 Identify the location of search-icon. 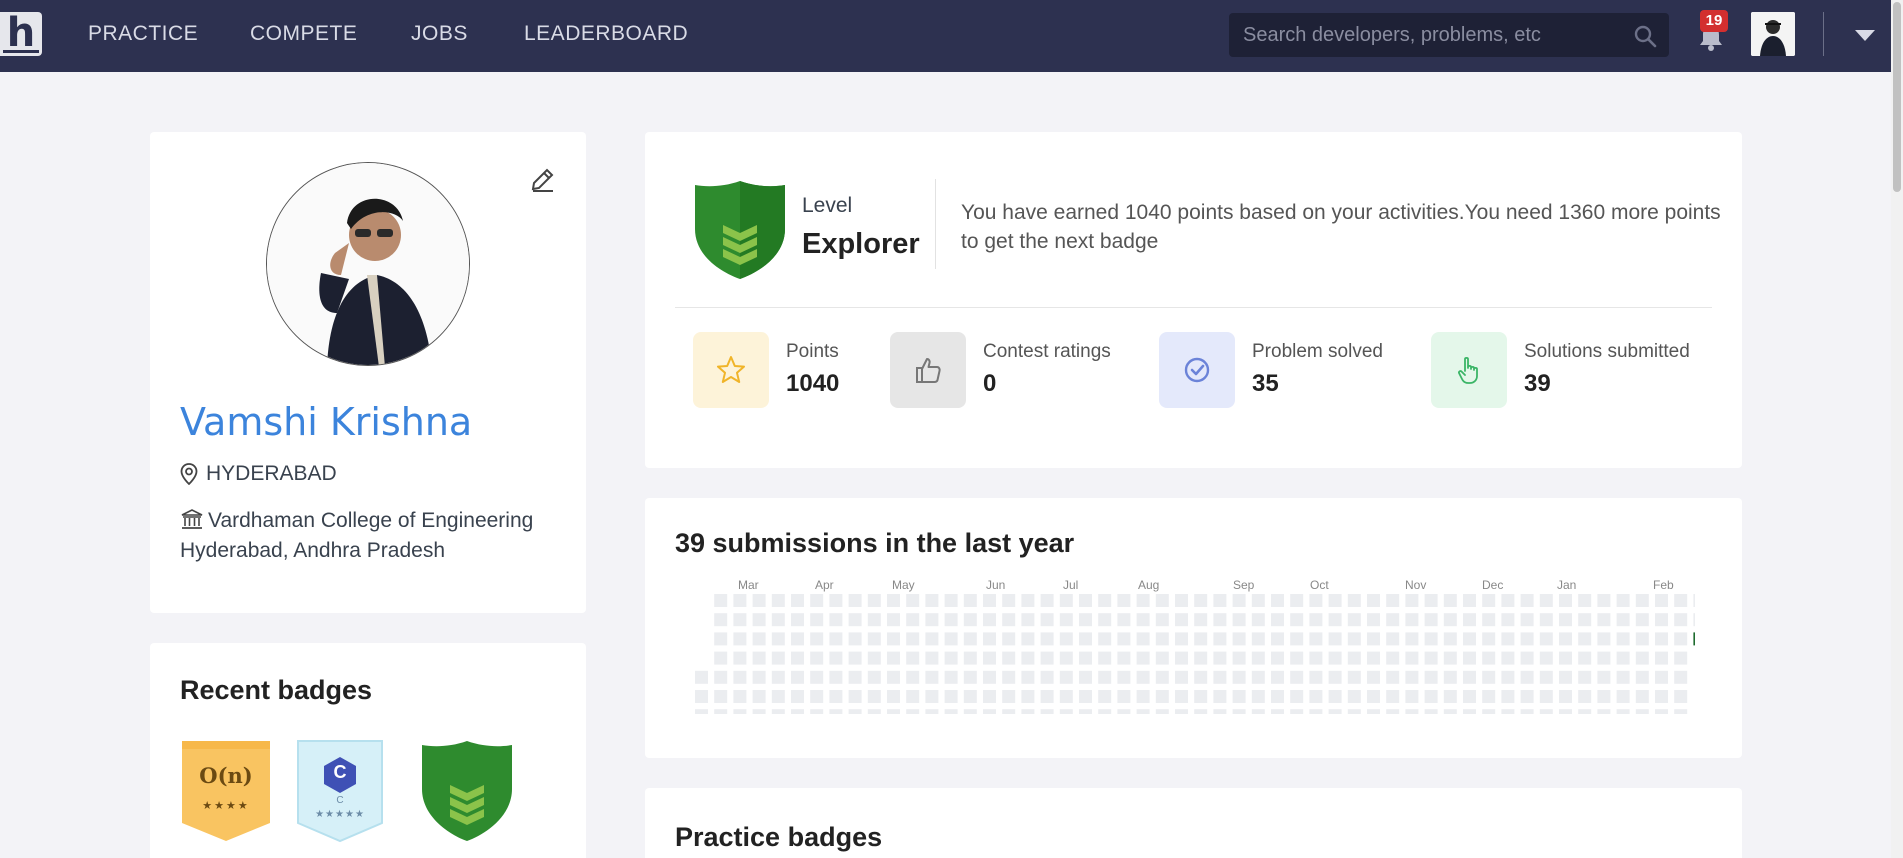
(1645, 36).